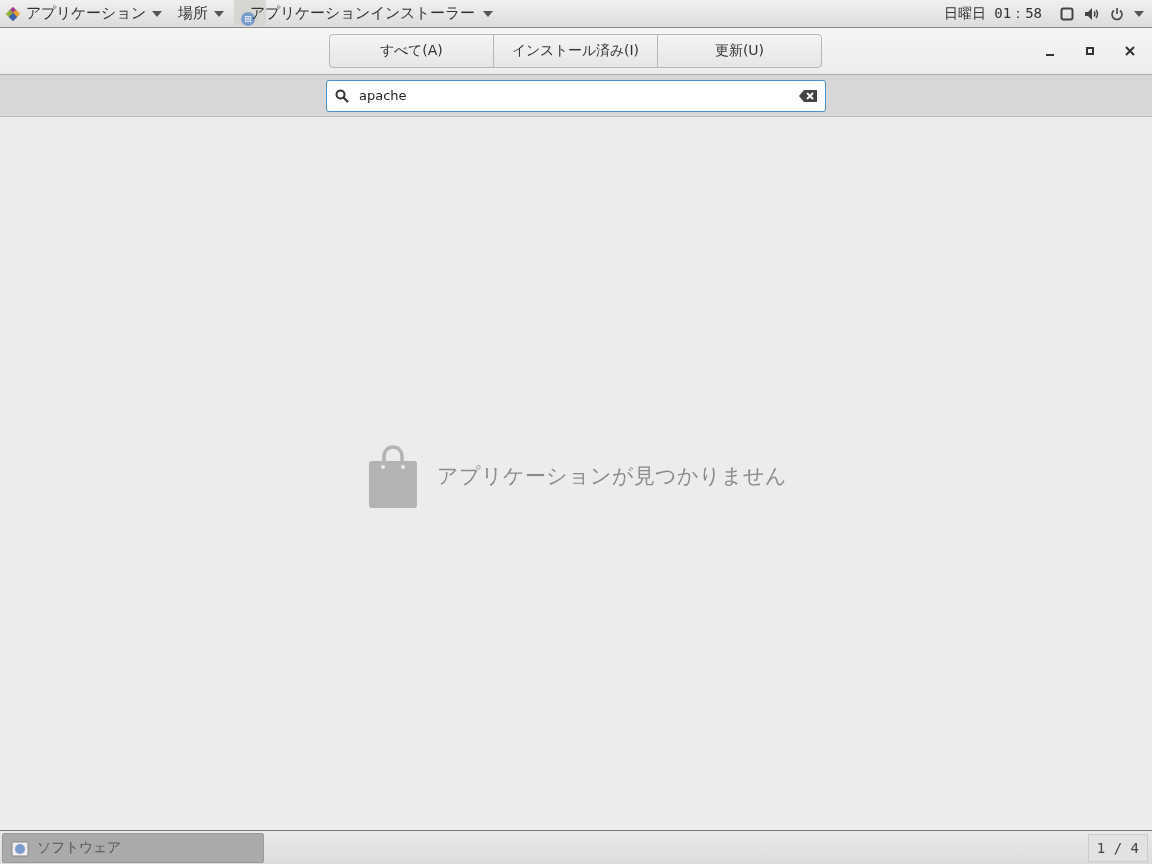  Describe the element at coordinates (1117, 847) in the screenshot. I see `workspace-indicator: 1 / 4` at that location.